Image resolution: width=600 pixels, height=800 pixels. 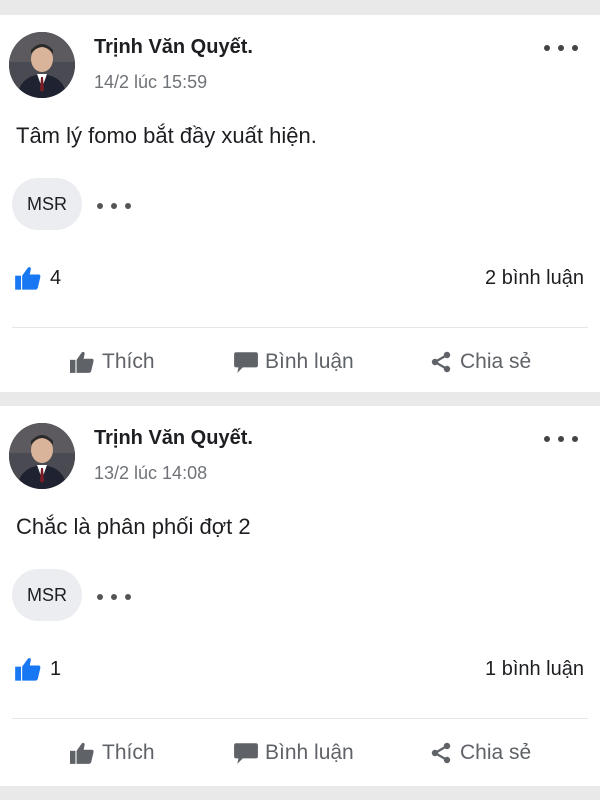 I want to click on post-content: Chắc là phân phối đợt 2, so click(x=133, y=526).